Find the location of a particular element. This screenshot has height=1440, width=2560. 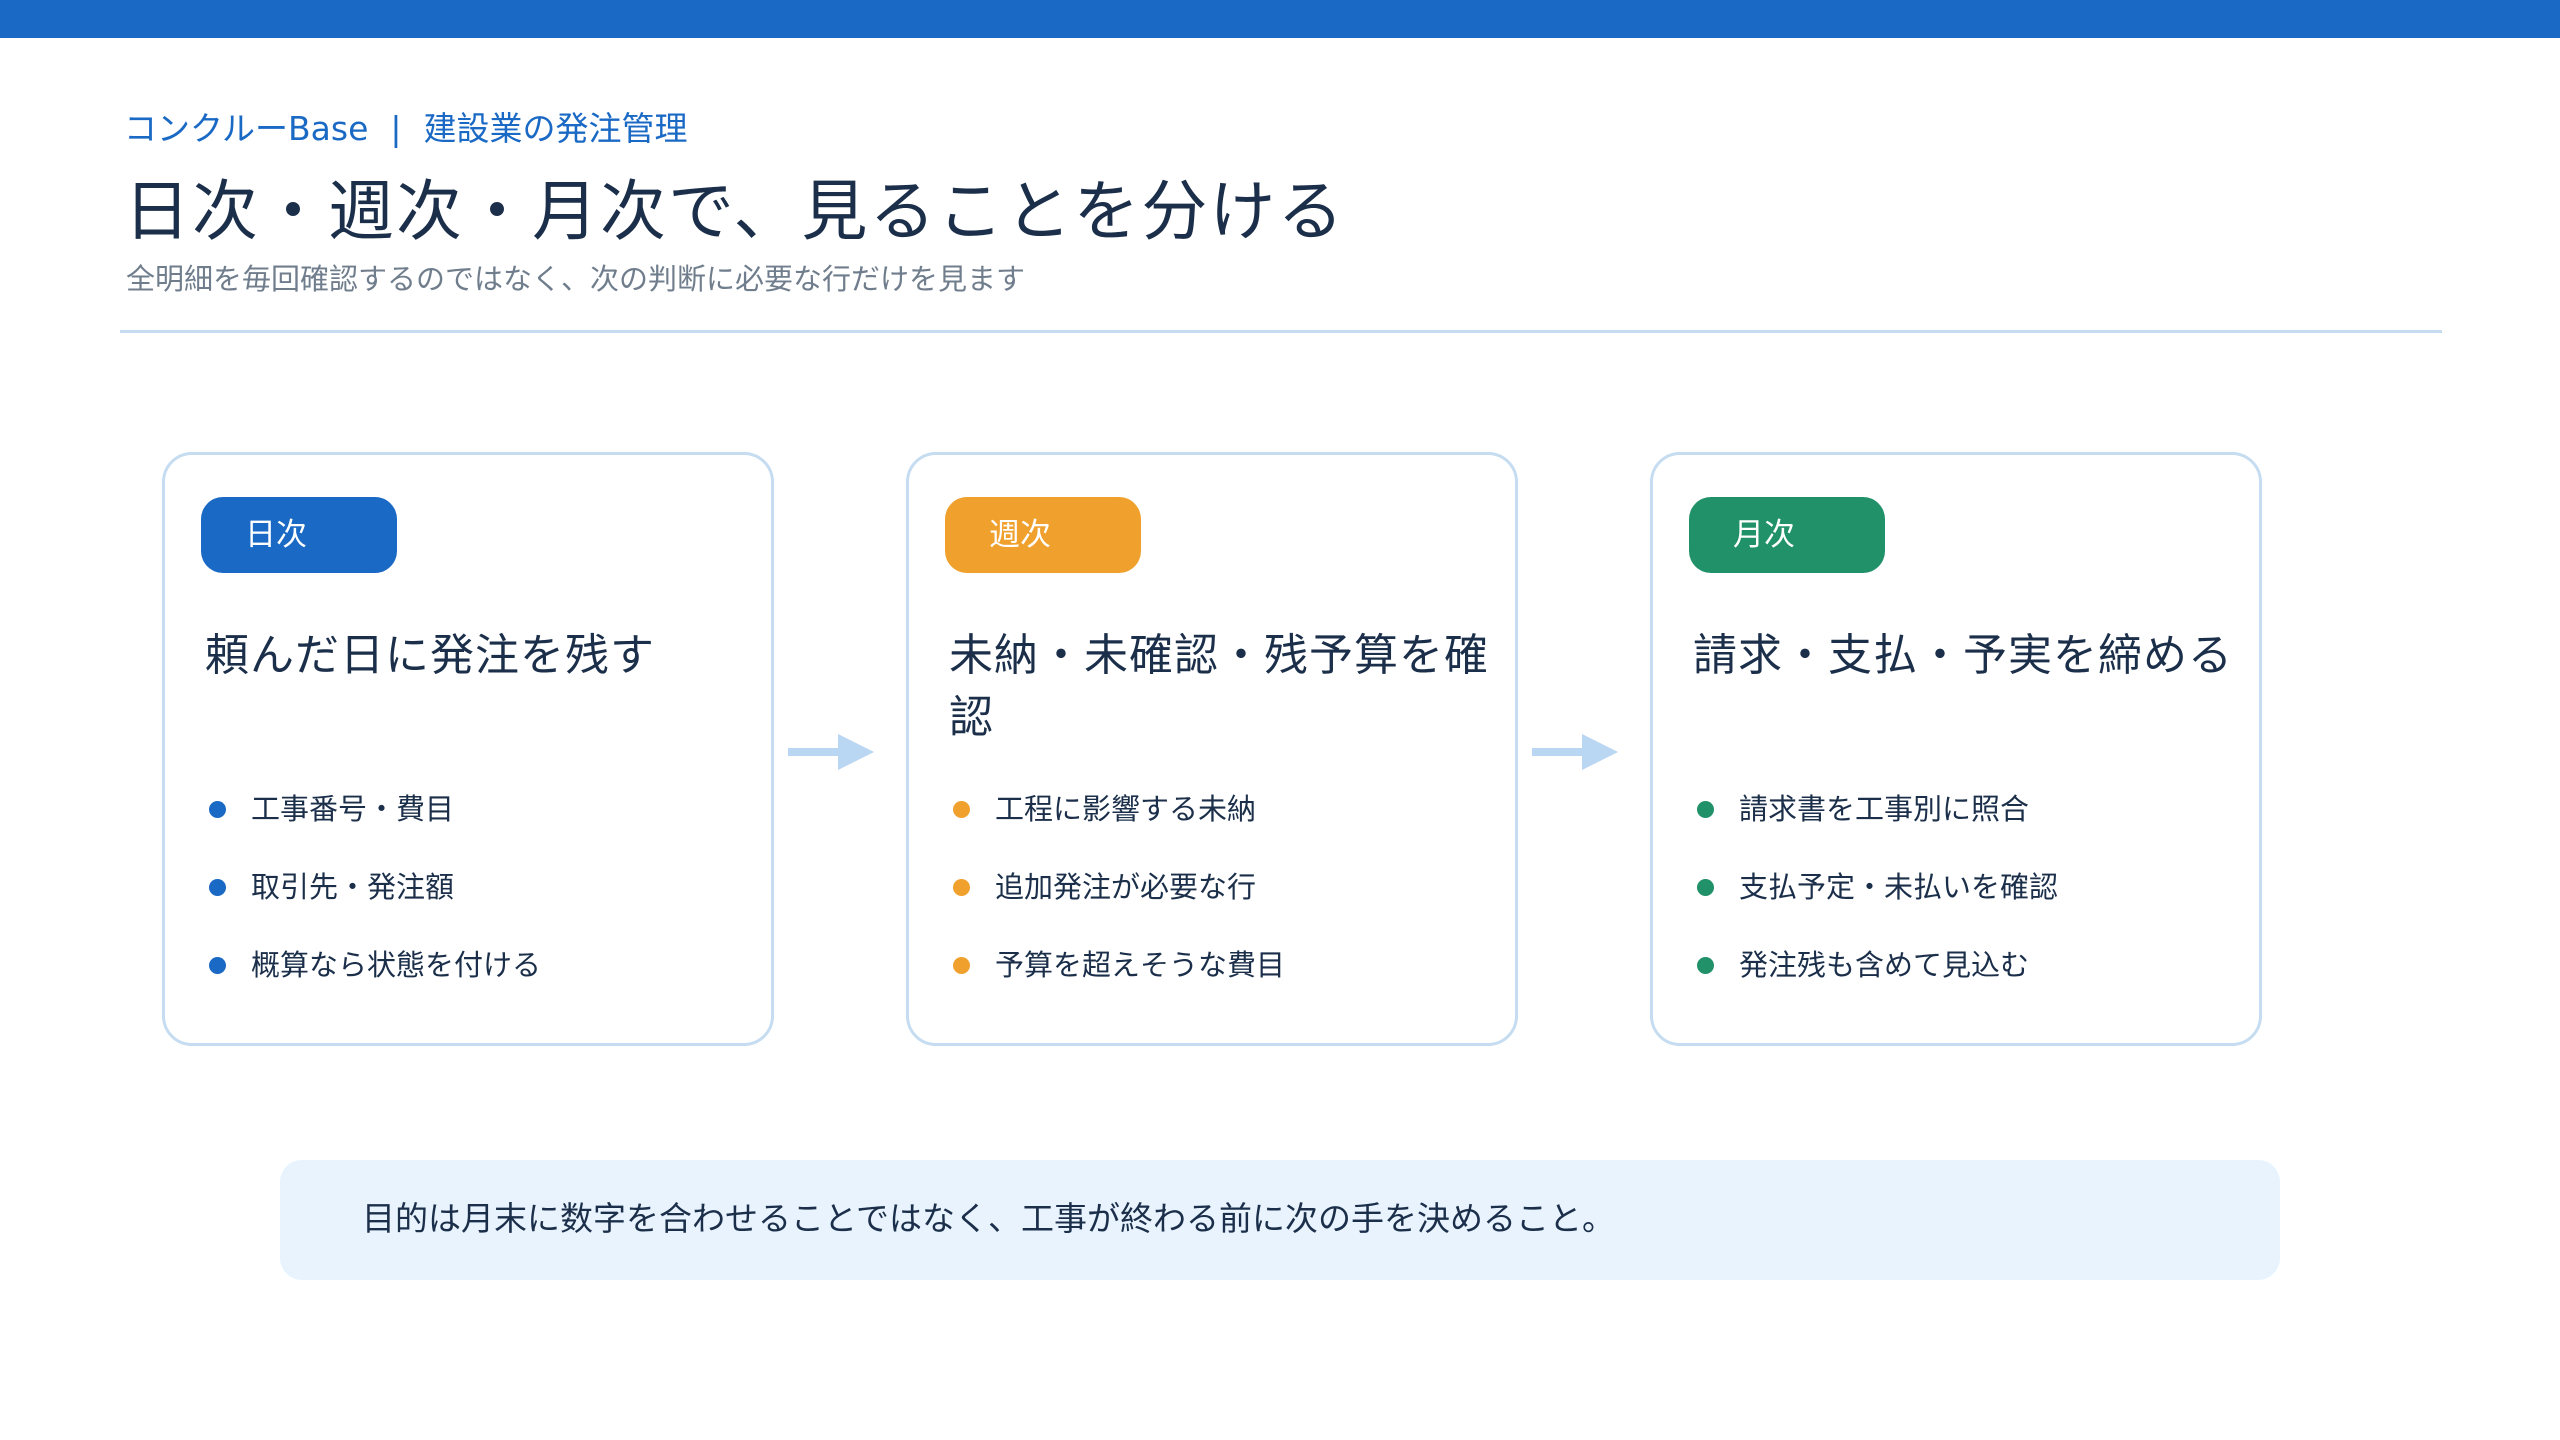

item-list-monthly: 請求書を工事別に照合 支払予定・未払いを確認 発注残も含めて見込む is located at coordinates (1877, 902).